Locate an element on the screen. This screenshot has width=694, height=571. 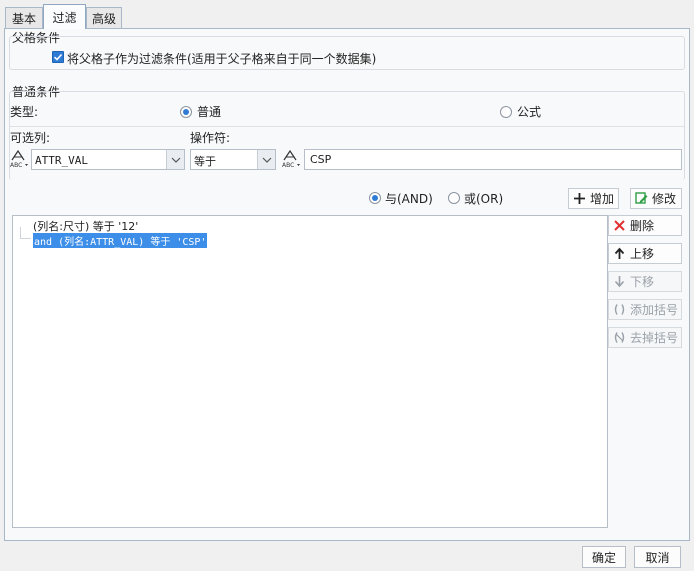
remove-bracket-button-label: 去掉括号 is located at coordinates (654, 338).